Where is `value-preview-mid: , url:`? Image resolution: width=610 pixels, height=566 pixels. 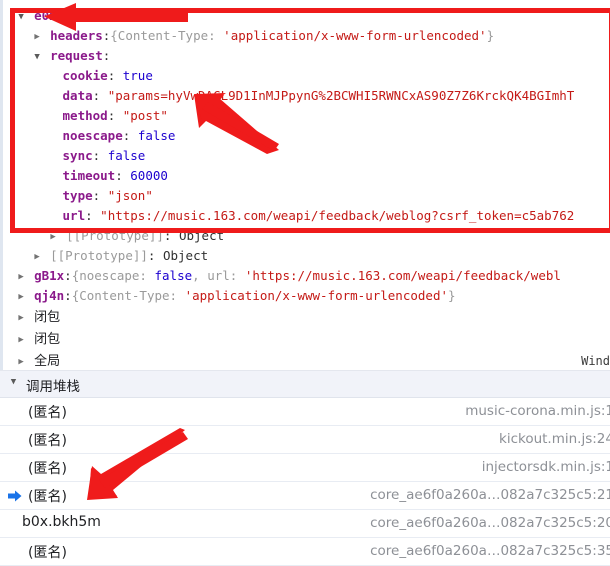 value-preview-mid: , url: is located at coordinates (218, 275).